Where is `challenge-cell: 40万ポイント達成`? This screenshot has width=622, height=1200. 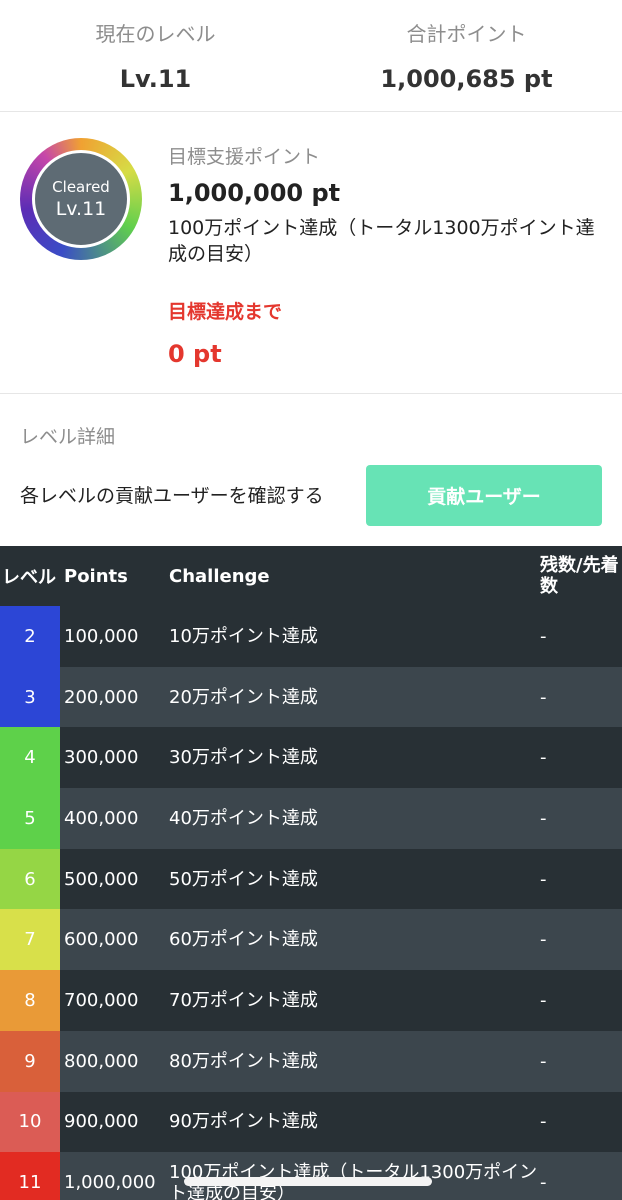
challenge-cell: 40万ポイント達成 is located at coordinates (243, 818).